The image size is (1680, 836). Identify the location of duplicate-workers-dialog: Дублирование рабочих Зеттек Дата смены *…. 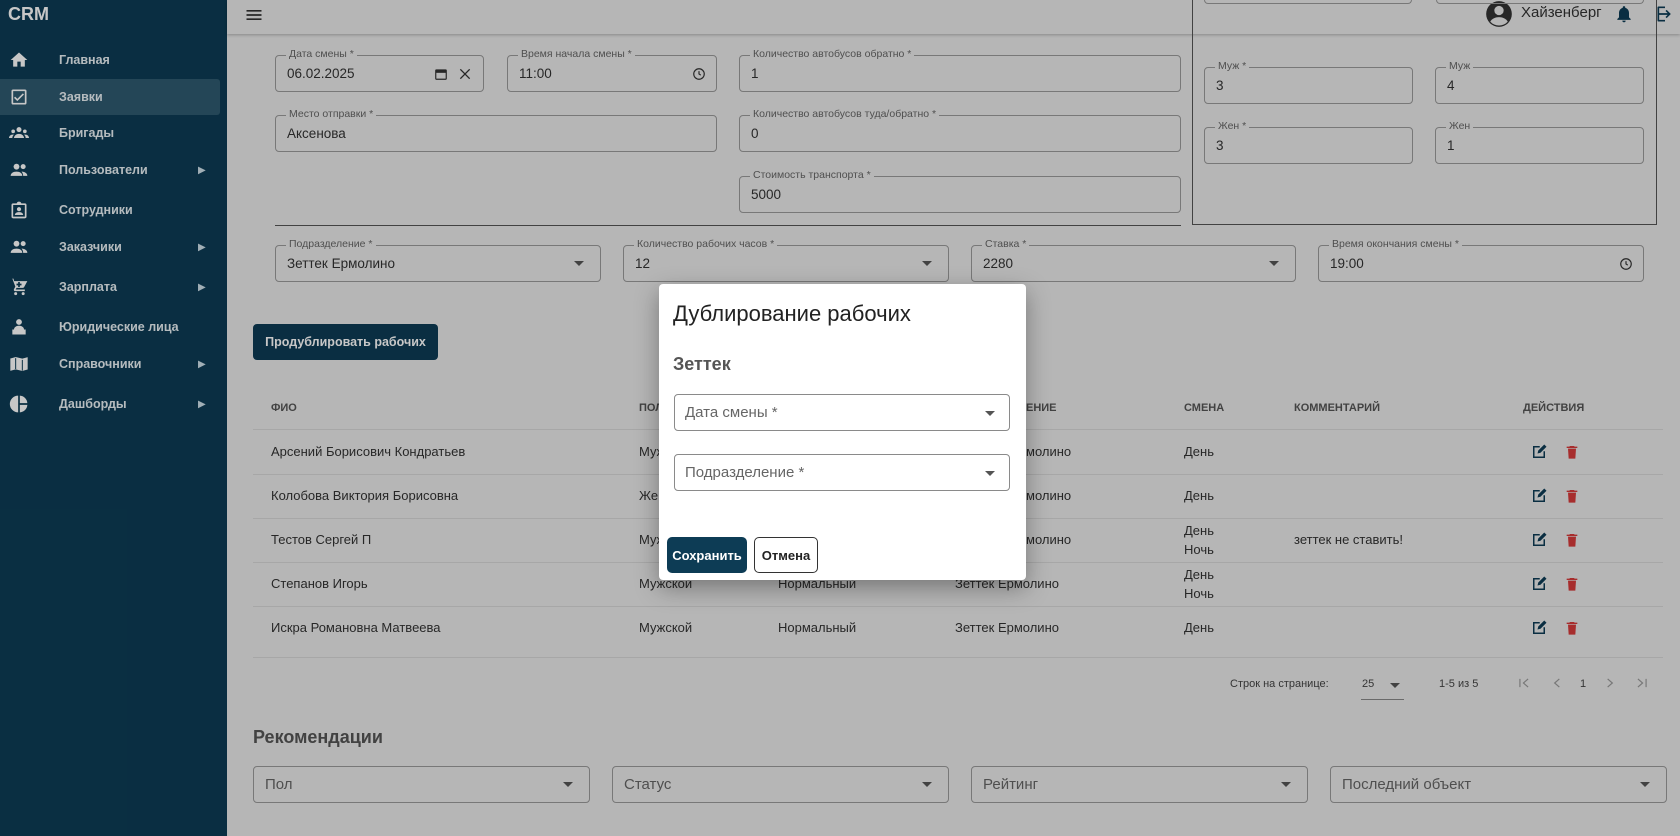
(842, 432).